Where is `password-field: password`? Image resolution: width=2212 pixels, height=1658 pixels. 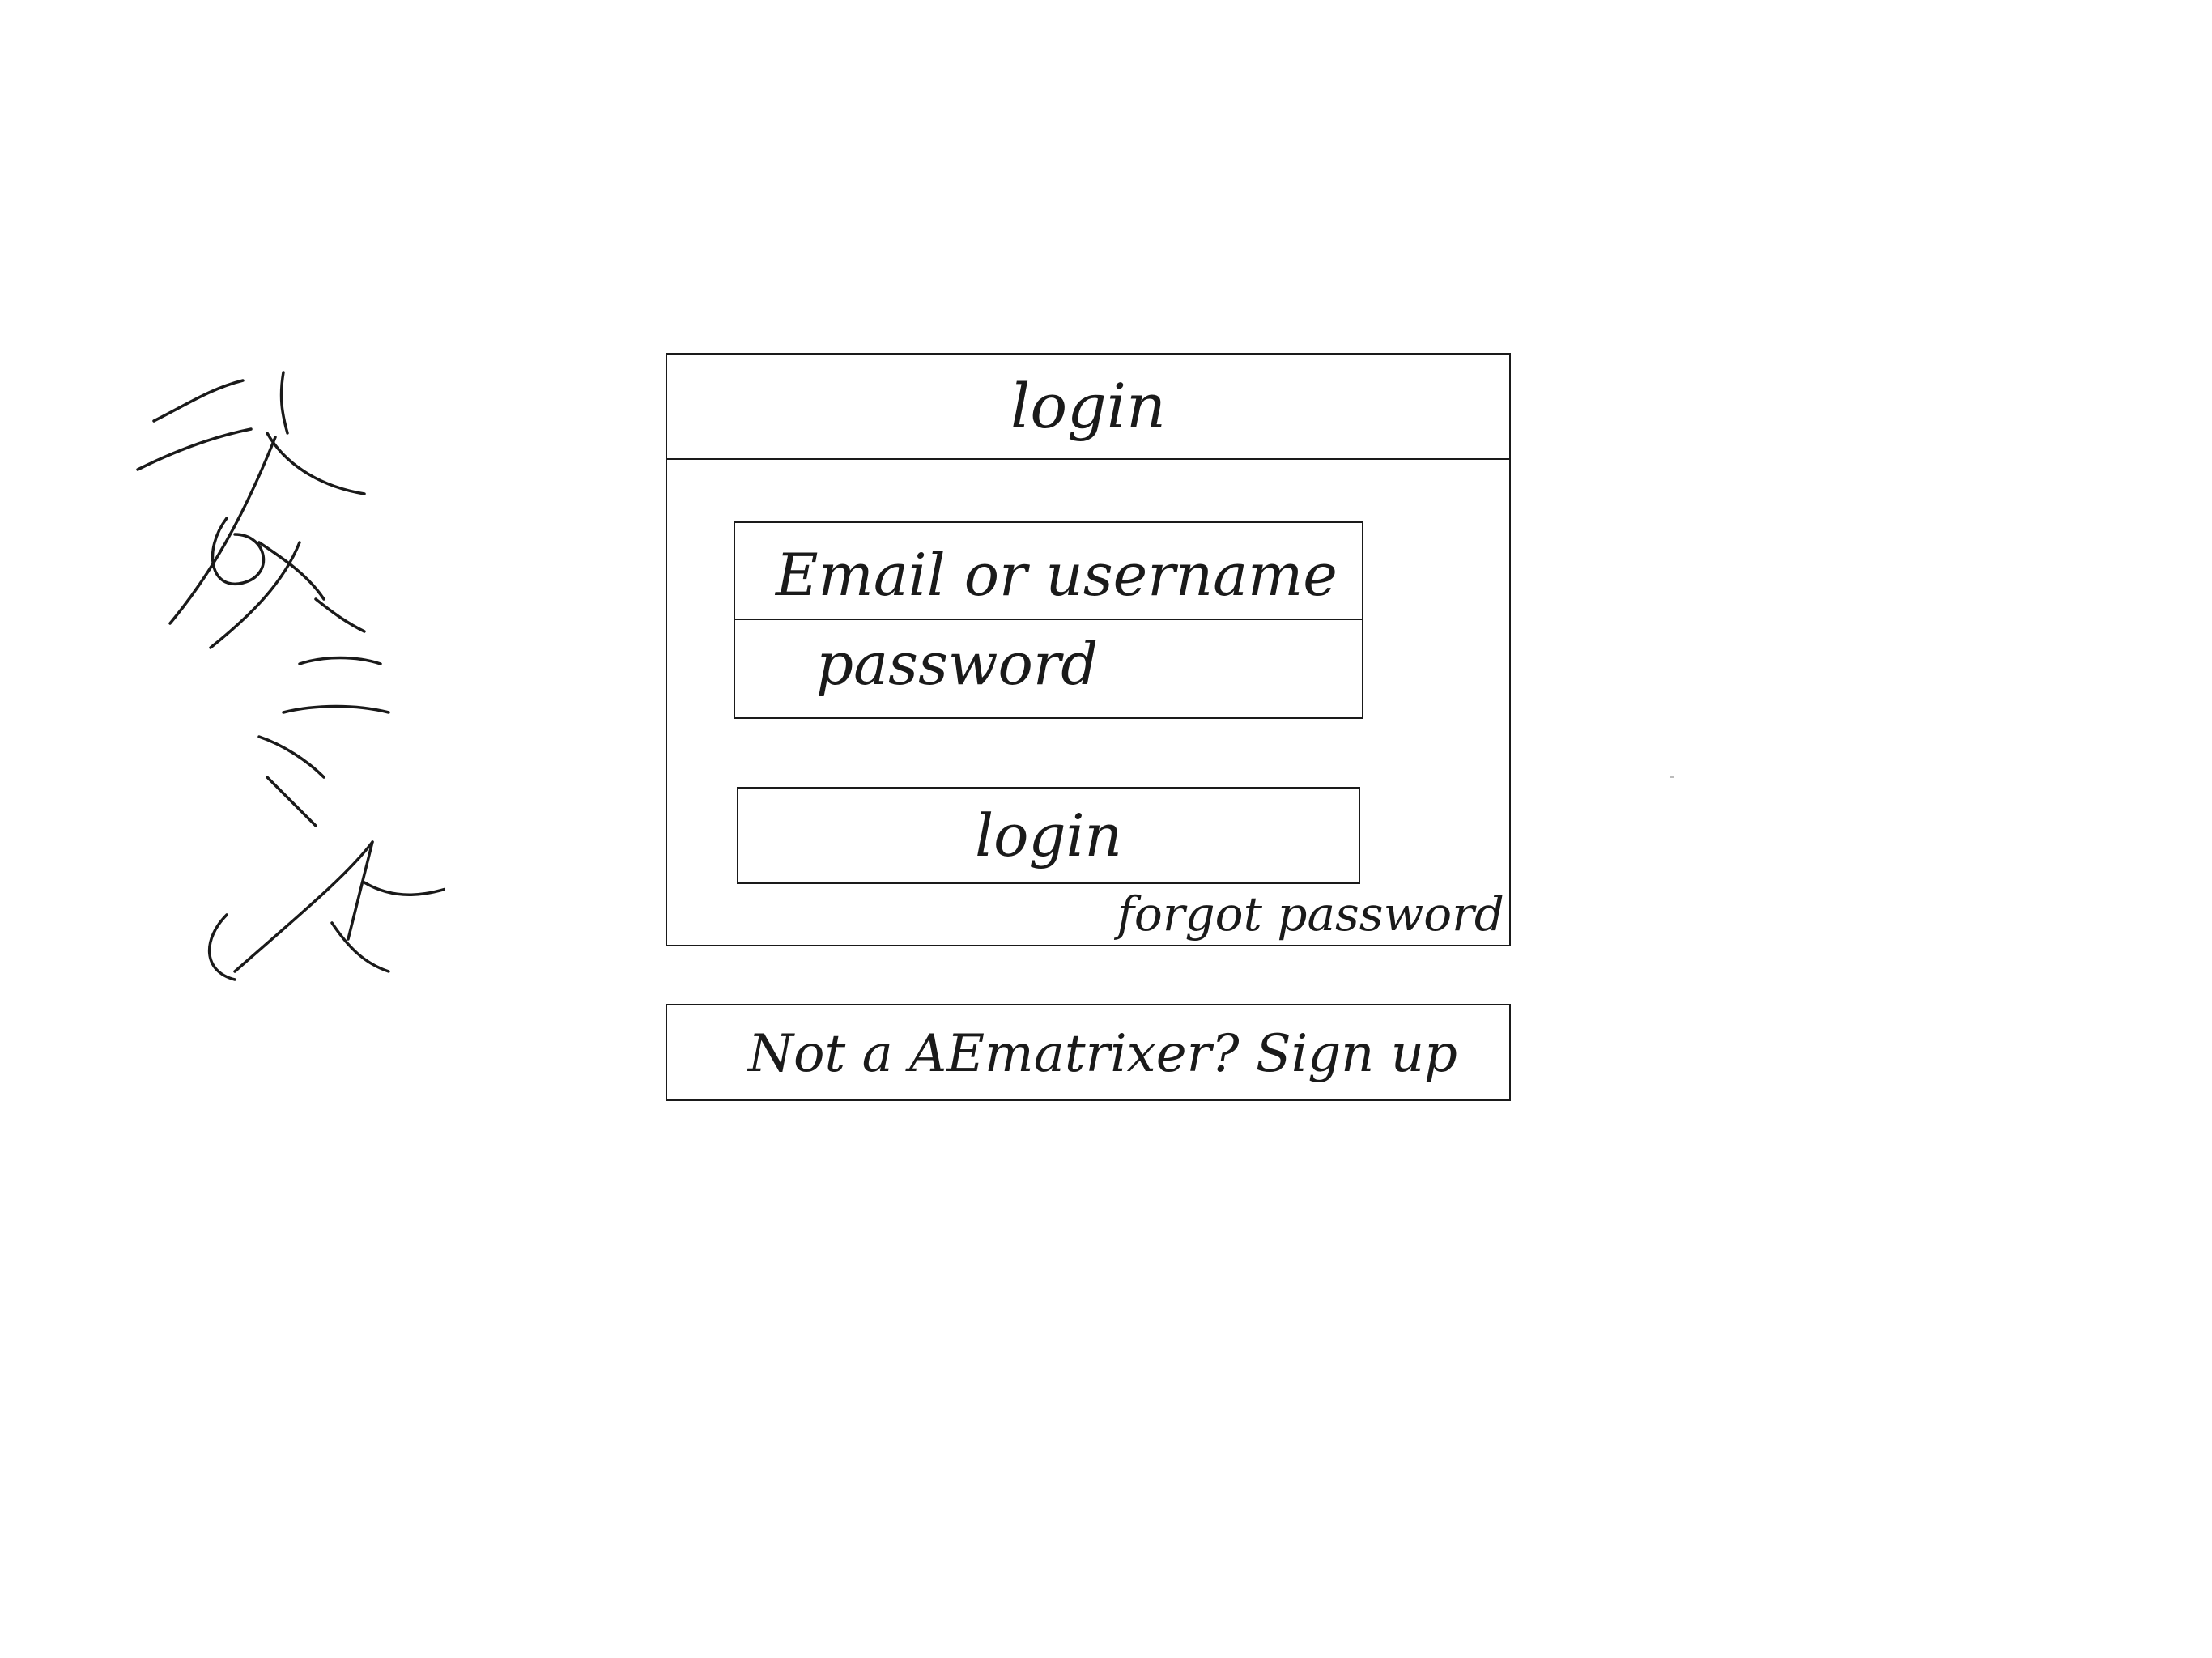
password-field: password is located at coordinates (1048, 668).